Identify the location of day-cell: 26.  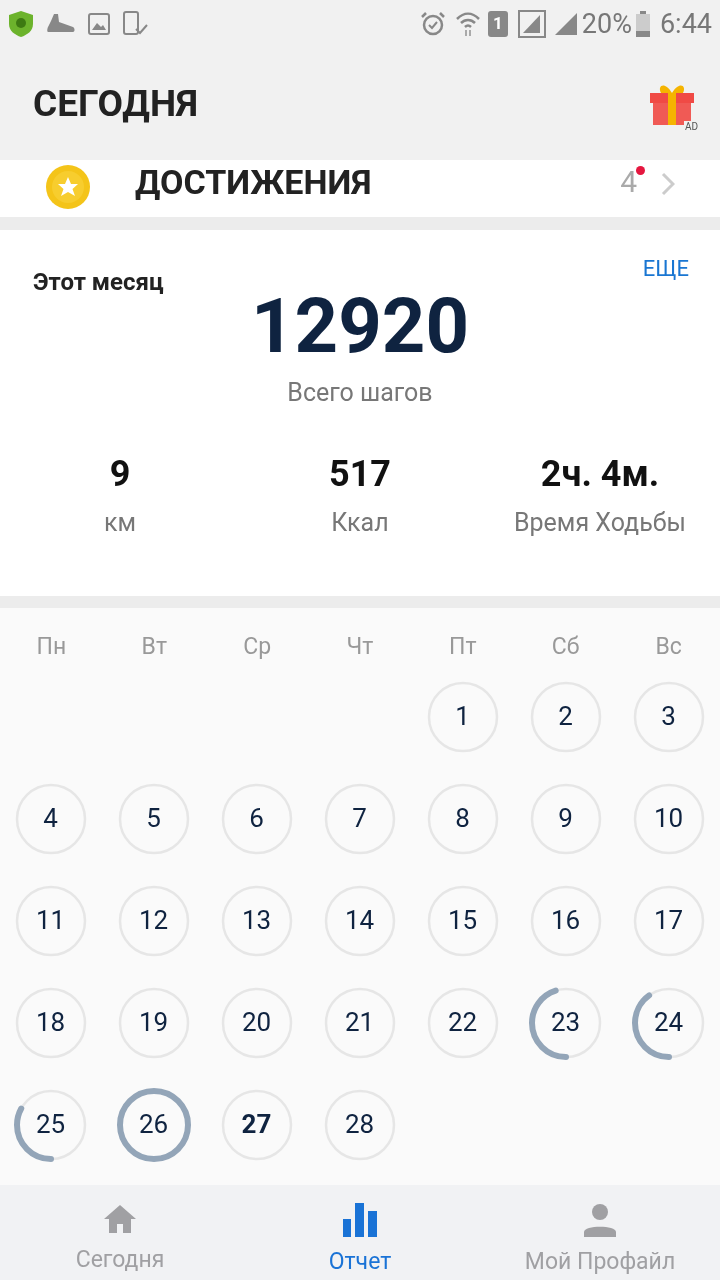
(153, 1124).